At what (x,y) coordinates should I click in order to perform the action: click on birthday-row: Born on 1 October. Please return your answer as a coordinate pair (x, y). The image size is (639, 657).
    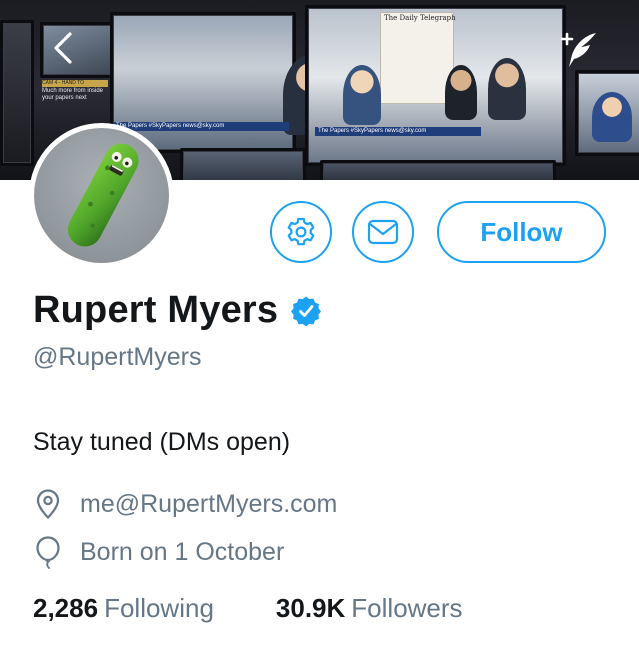
    Looking at the image, I should click on (159, 552).